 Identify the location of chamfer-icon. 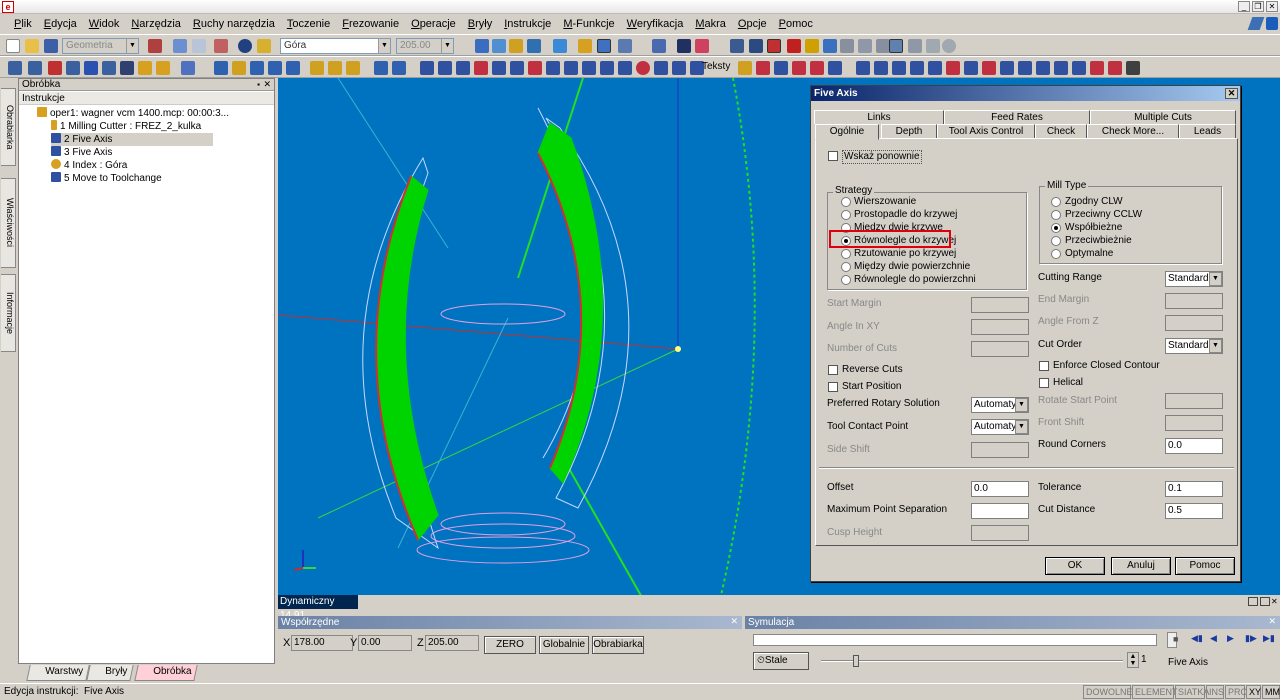
(763, 68).